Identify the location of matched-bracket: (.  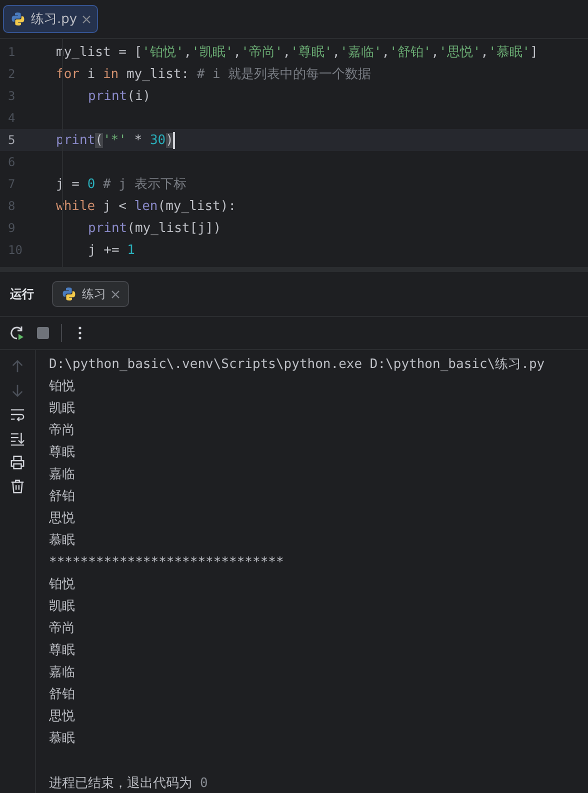
(99, 140).